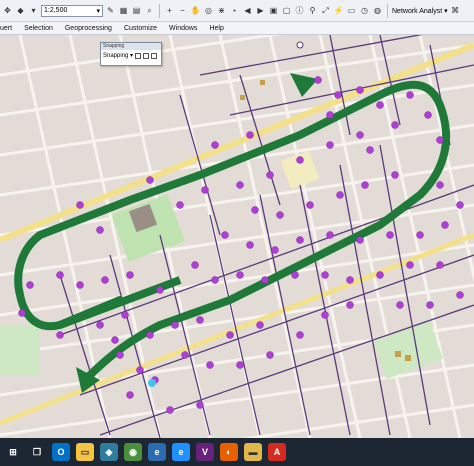 This screenshot has width=474, height=466. Describe the element at coordinates (149, 10) in the screenshot. I see `search-icon: ⌕` at that location.